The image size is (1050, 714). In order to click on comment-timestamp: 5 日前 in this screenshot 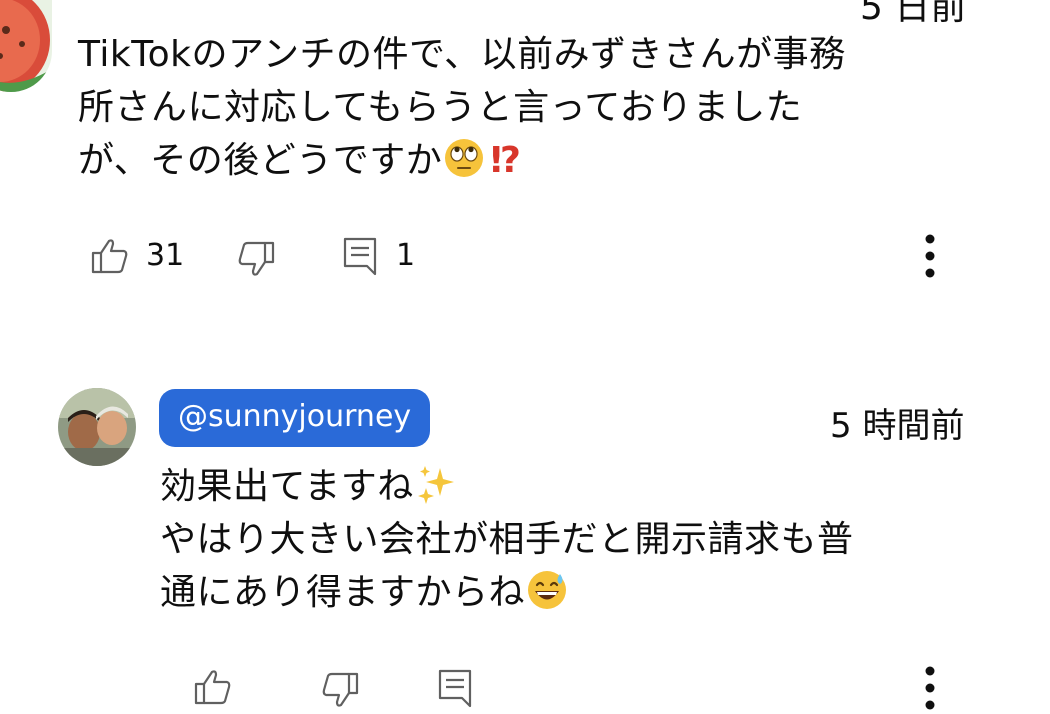, I will do `click(913, 14)`.